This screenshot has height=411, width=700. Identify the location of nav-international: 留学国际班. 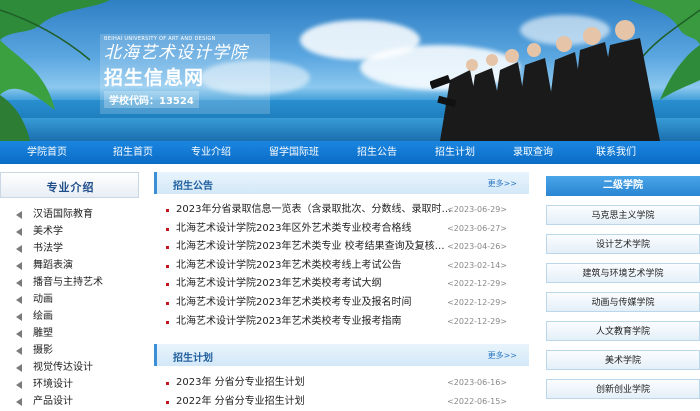
(294, 152).